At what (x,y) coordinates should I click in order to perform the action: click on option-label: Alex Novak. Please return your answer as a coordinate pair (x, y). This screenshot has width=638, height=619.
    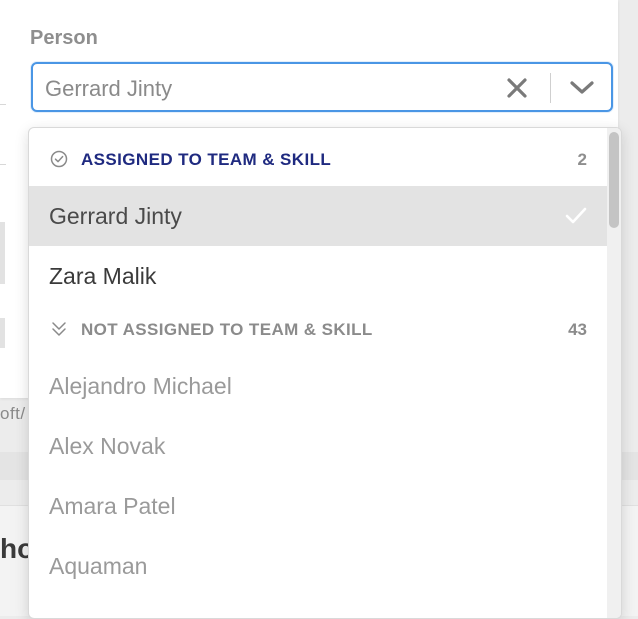
    Looking at the image, I should click on (107, 446).